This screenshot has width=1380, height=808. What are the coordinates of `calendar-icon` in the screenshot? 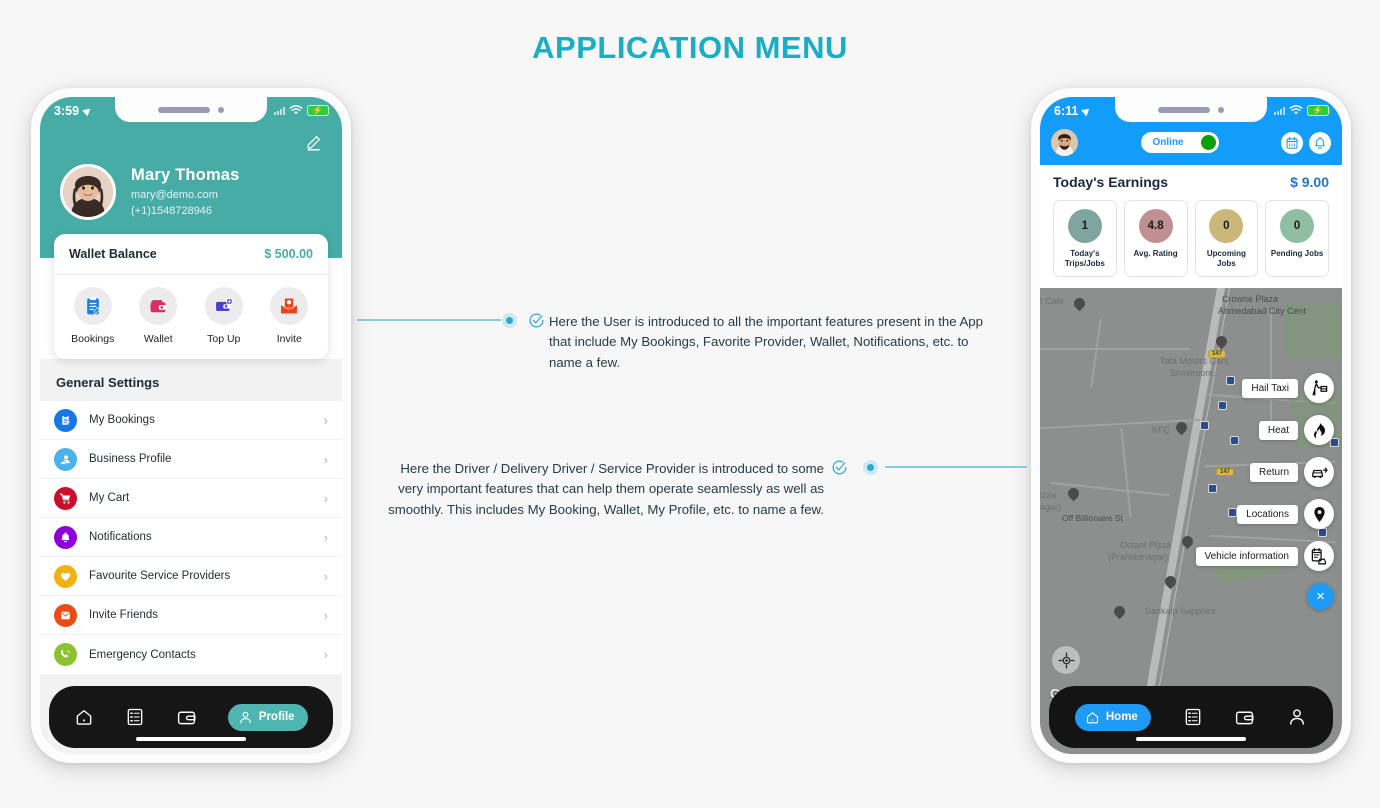 It's located at (1292, 142).